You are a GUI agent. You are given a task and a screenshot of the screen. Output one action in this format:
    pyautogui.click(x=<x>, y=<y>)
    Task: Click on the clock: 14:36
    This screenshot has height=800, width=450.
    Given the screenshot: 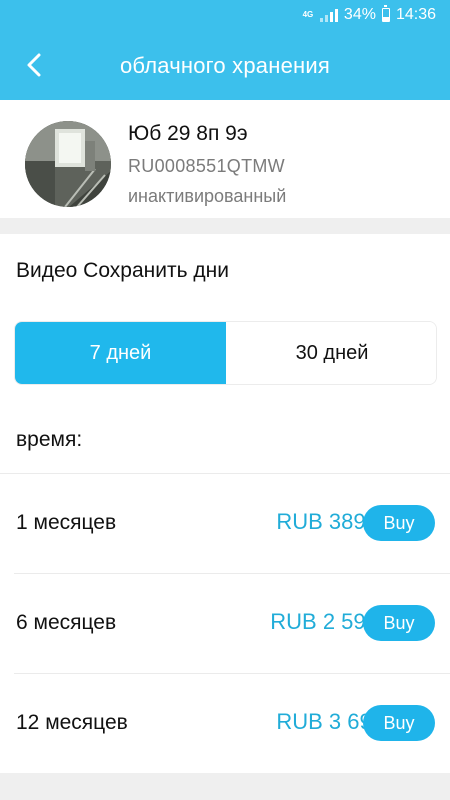 What is the action you would take?
    pyautogui.click(x=415, y=14)
    